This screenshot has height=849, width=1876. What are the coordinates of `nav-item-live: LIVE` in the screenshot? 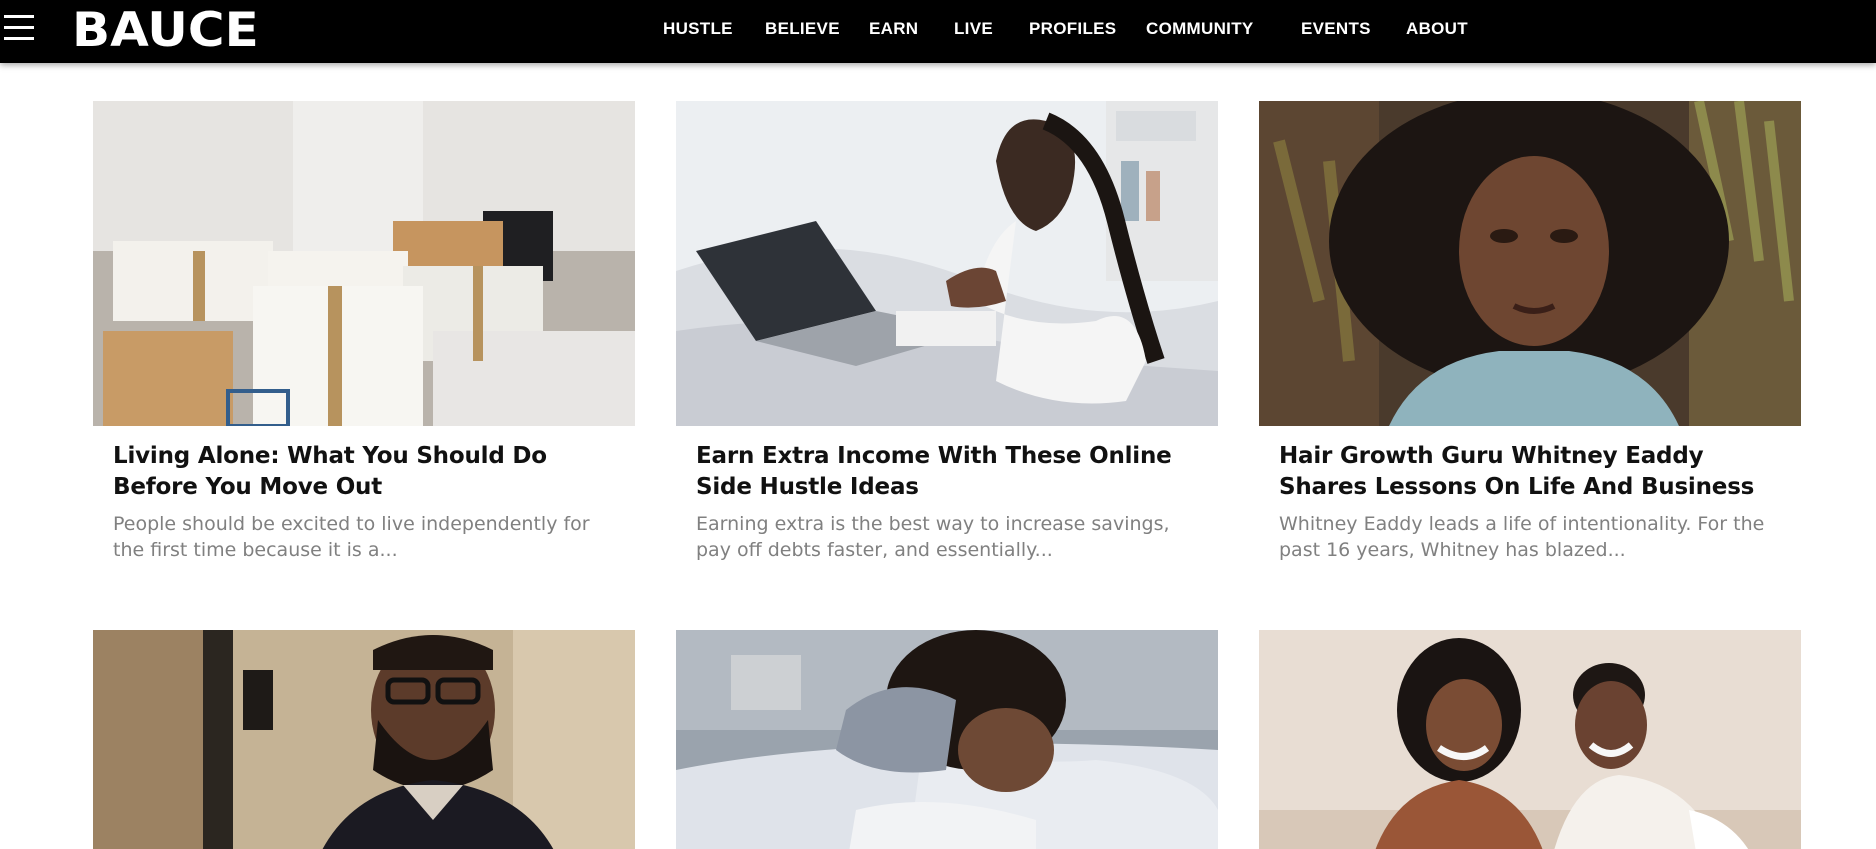 It's located at (973, 29).